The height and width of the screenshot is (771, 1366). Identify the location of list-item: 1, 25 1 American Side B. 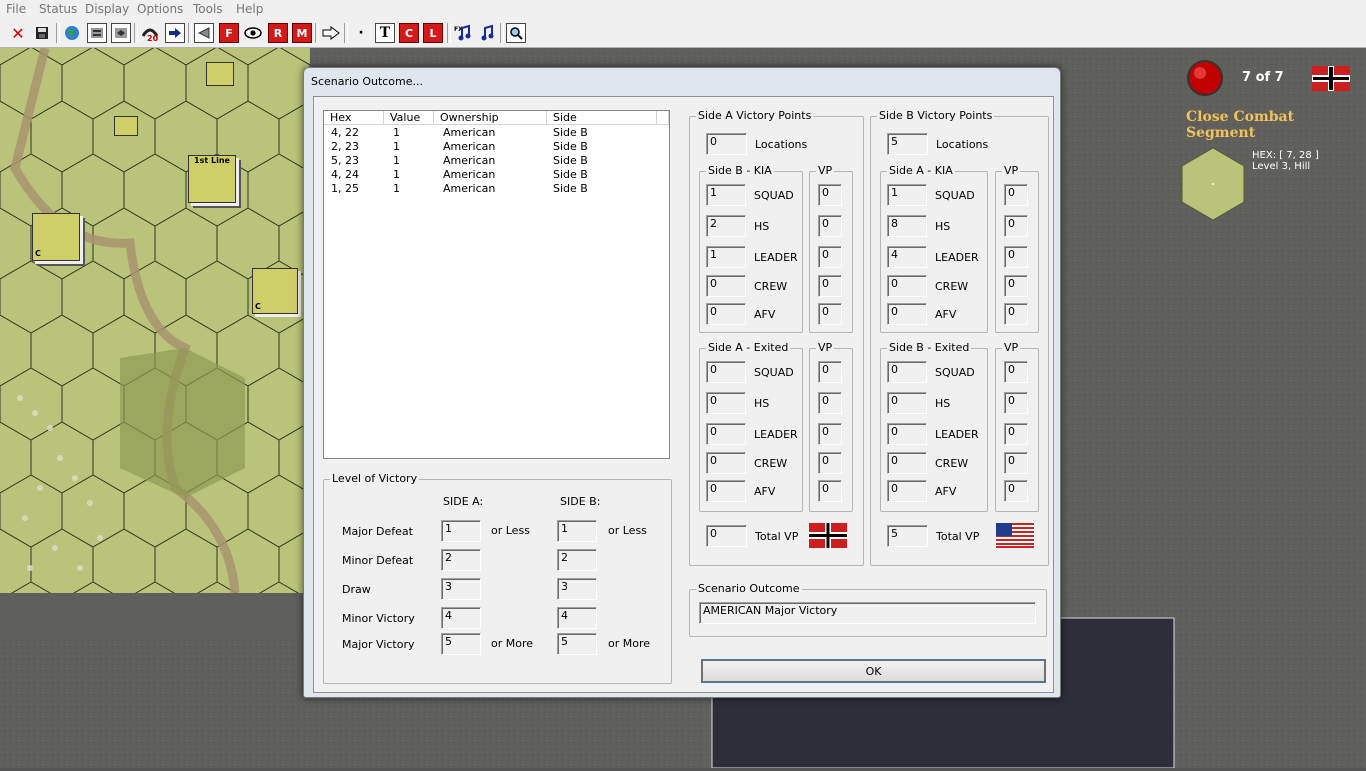
(494, 189).